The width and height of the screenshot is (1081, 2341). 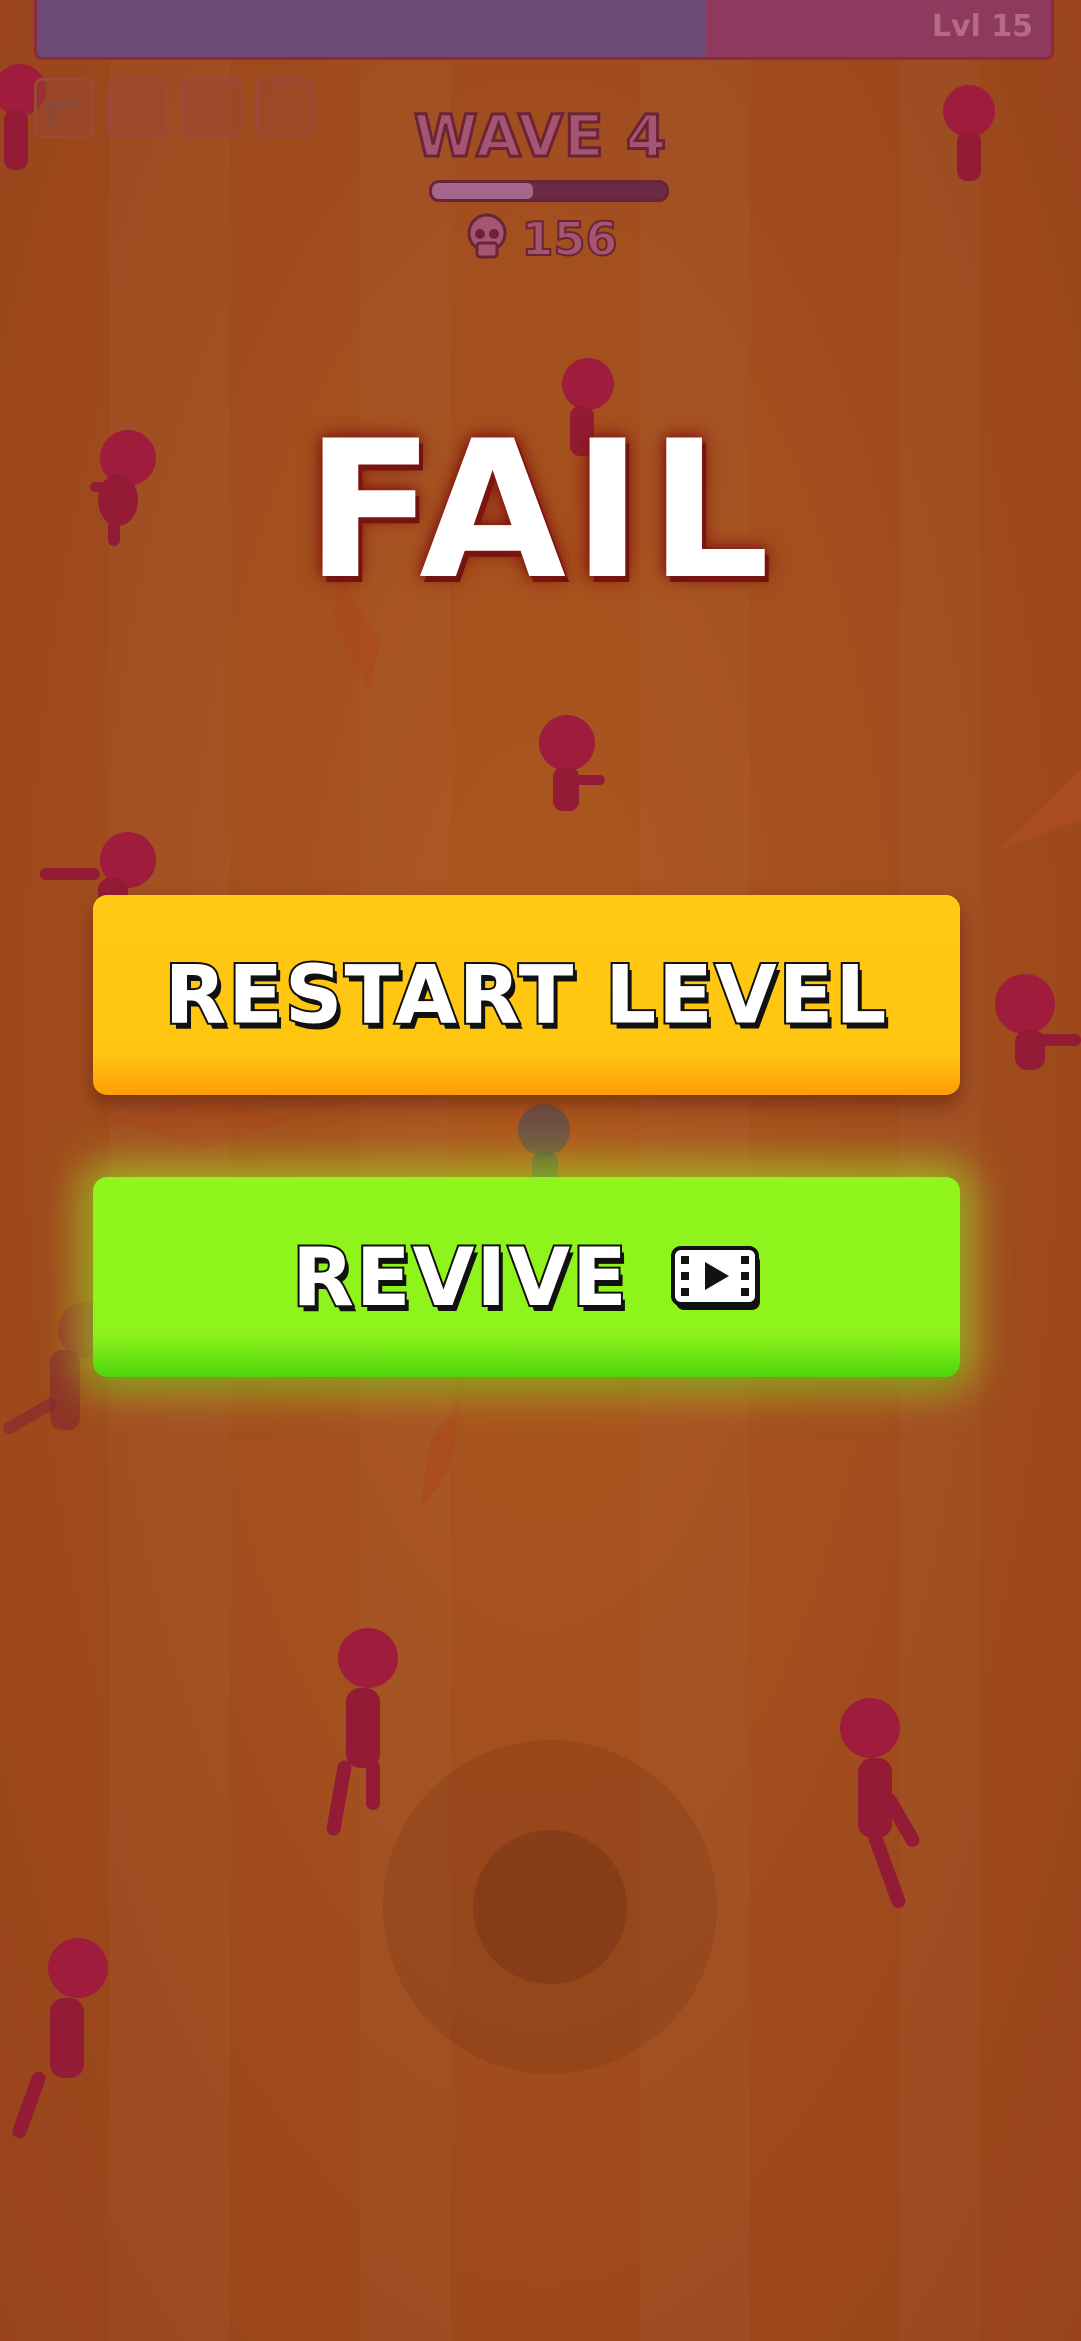 I want to click on restart-level-button: RESTART LEVEL, so click(x=526, y=995).